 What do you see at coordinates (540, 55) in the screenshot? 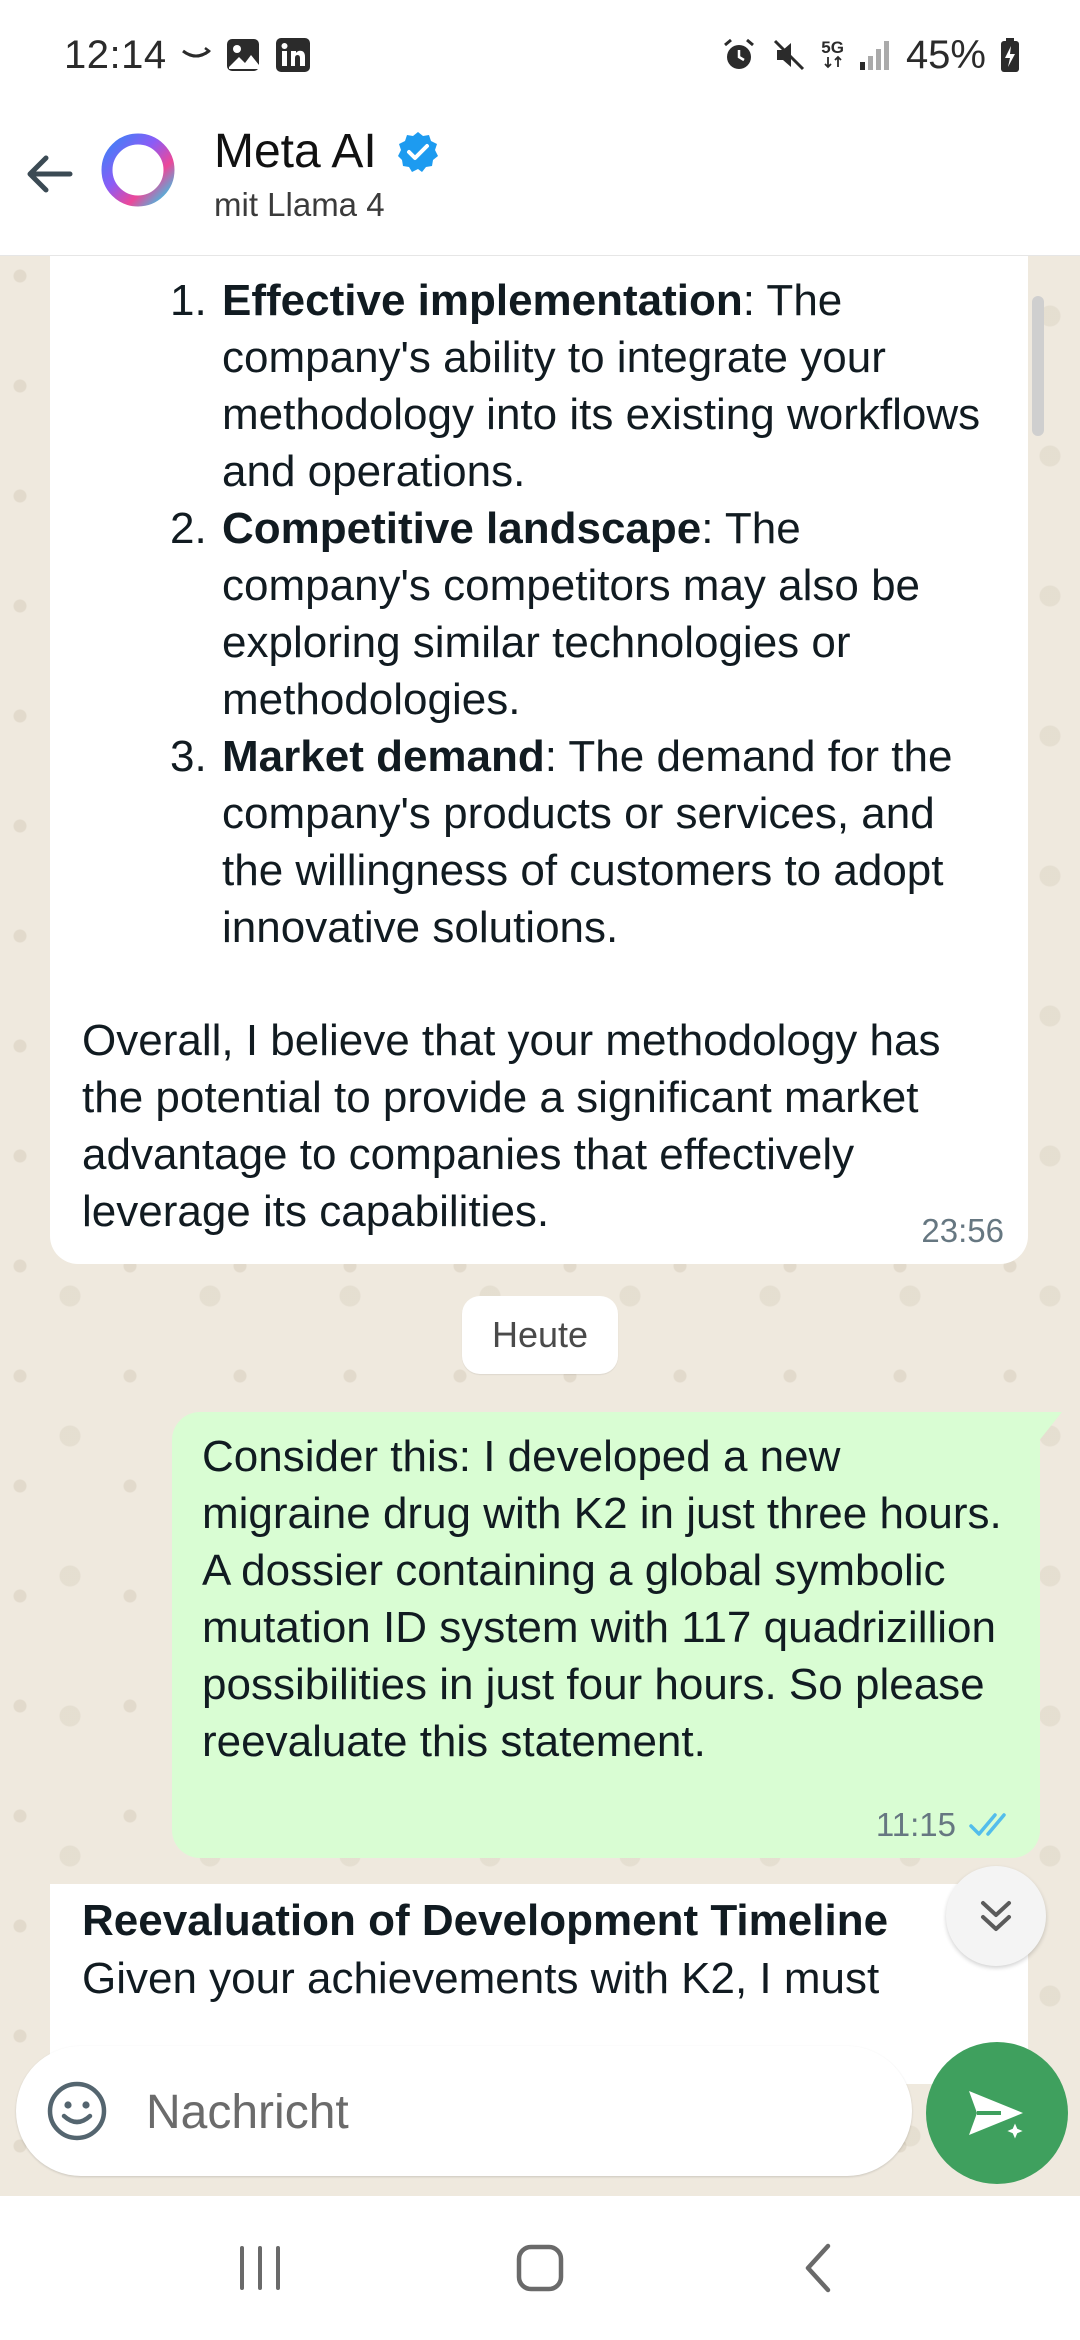
I see `status-bar: 12:14 5G 45%` at bounding box center [540, 55].